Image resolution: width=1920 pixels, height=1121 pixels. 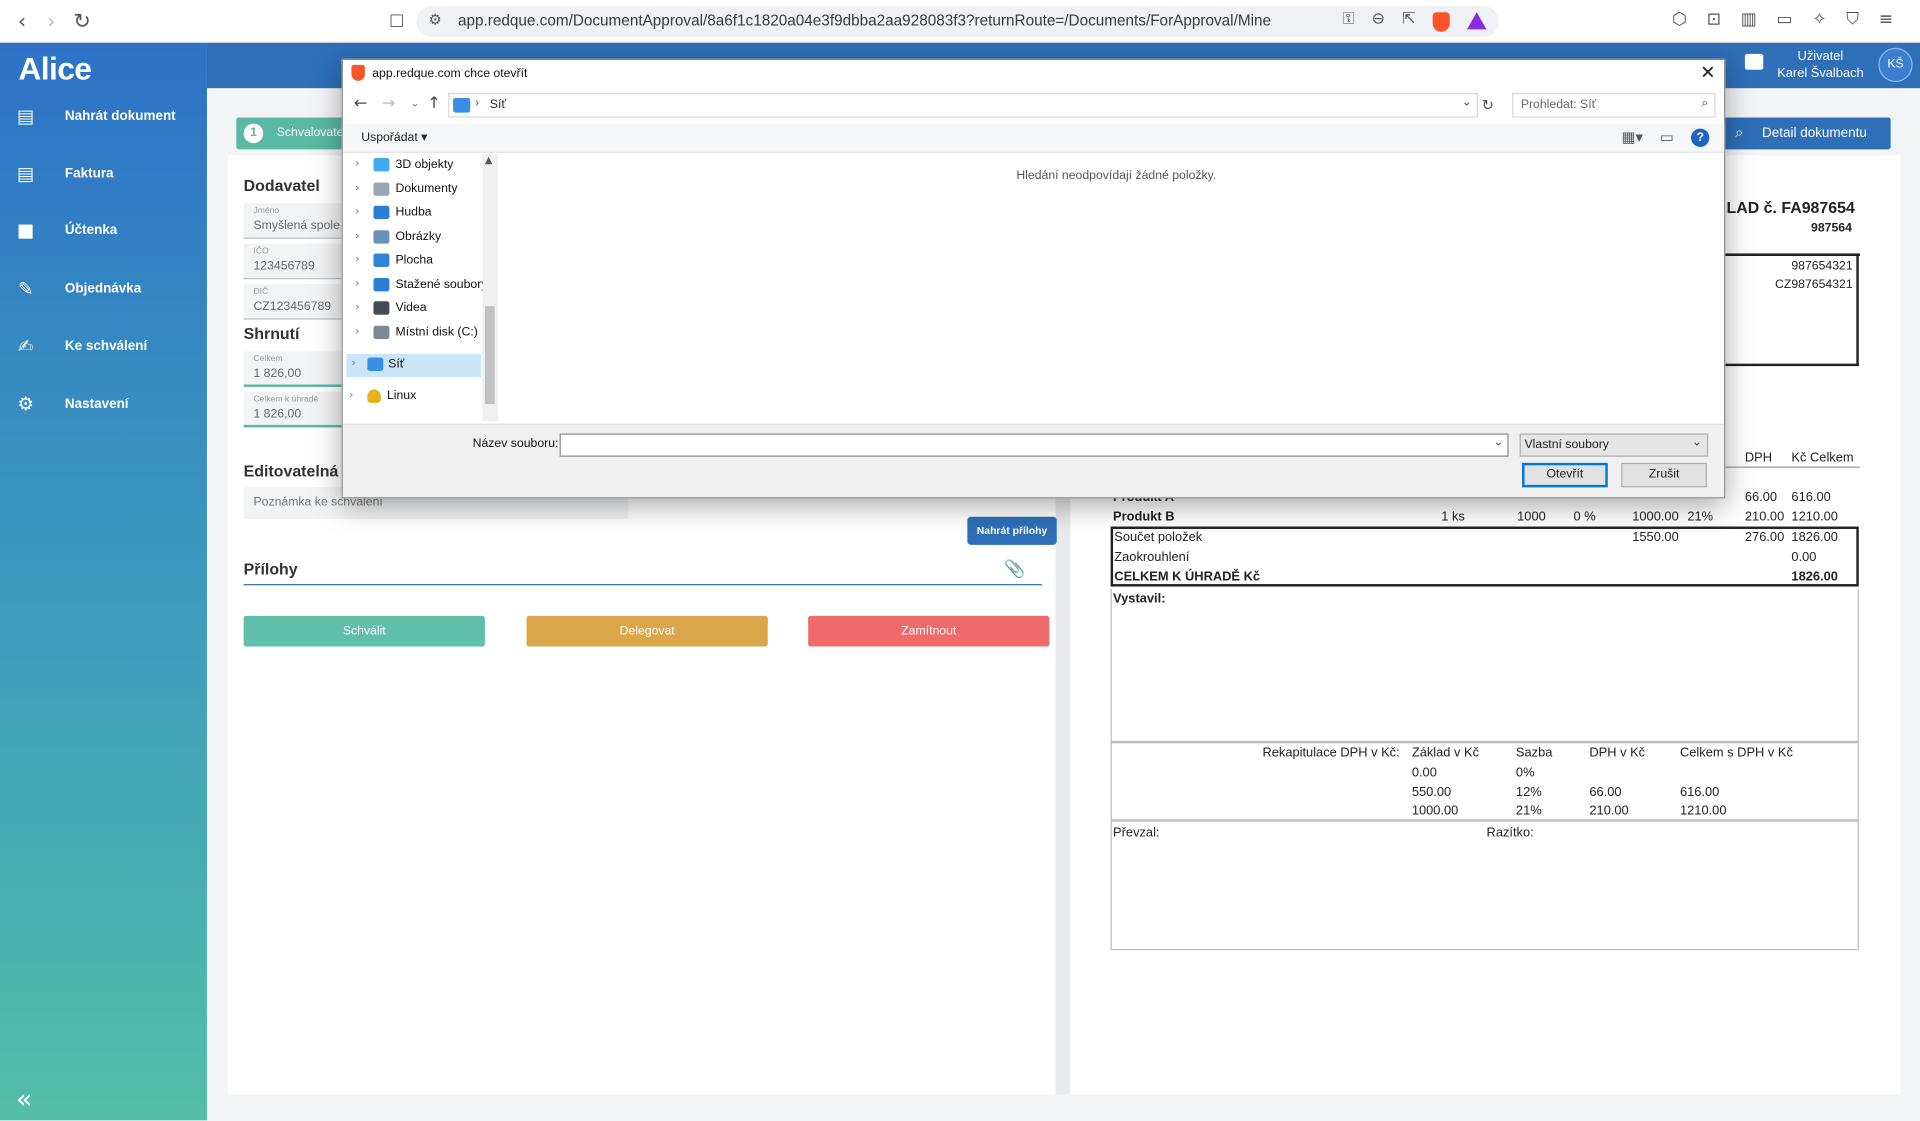 What do you see at coordinates (1034, 445) in the screenshot?
I see `filename-input: ⌄` at bounding box center [1034, 445].